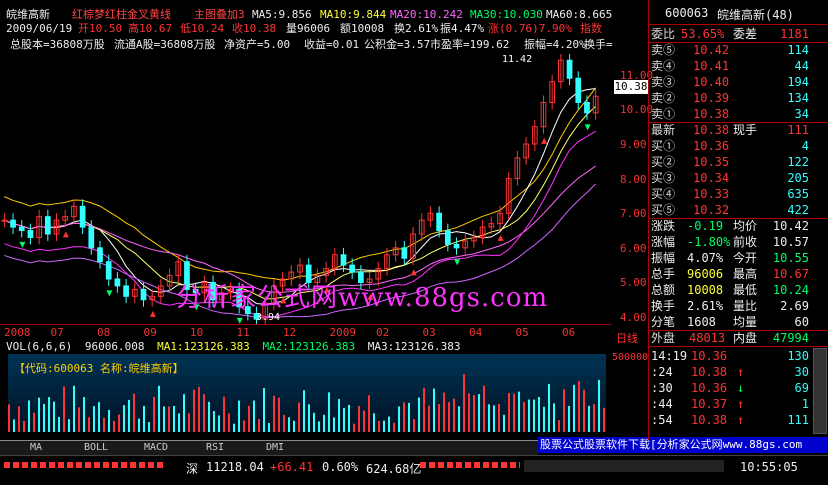 The image size is (828, 485). Describe the element at coordinates (340, 467) in the screenshot. I see `index-pct: 0.60%` at that location.